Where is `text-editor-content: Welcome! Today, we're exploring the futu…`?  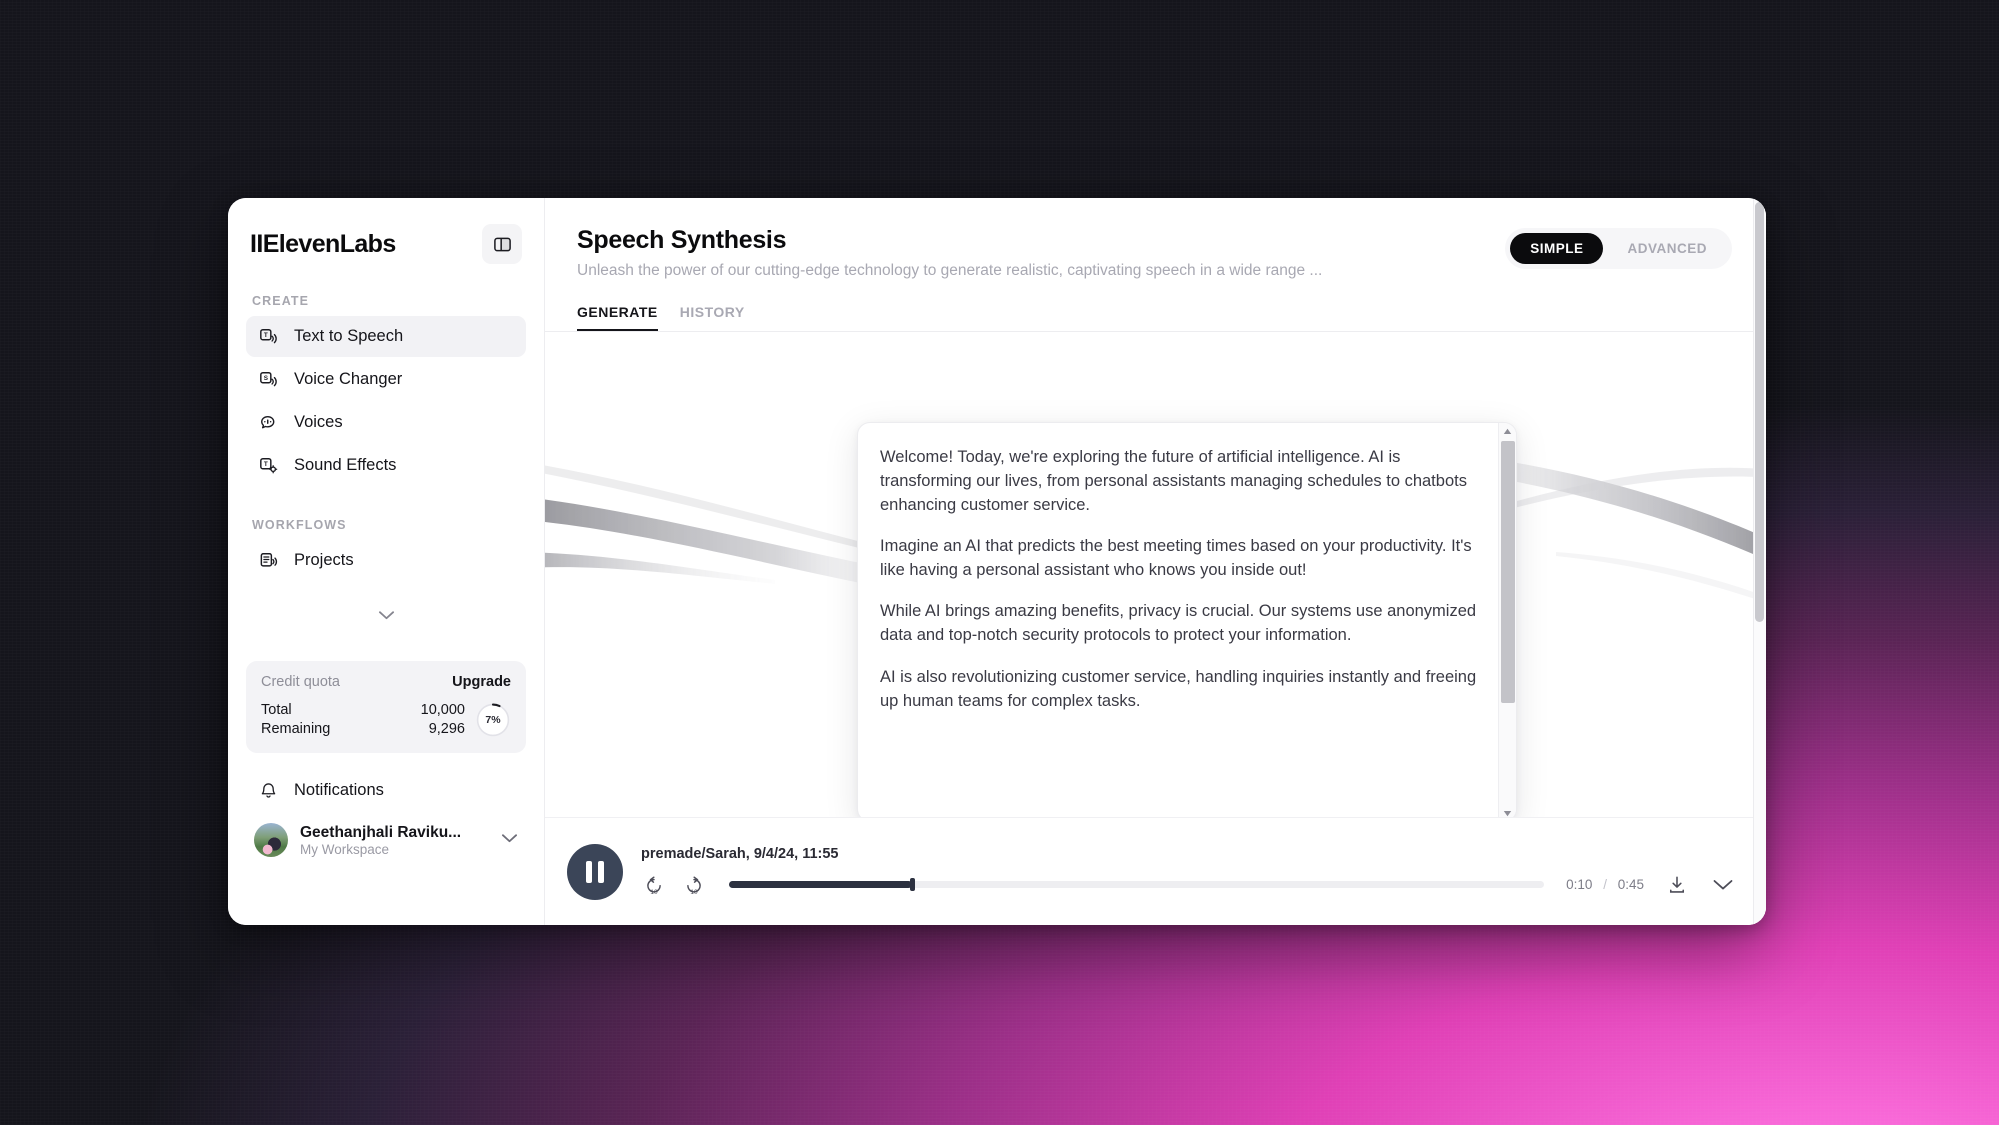
text-editor-content: Welcome! Today, we're exploring the futu… is located at coordinates (1178, 620).